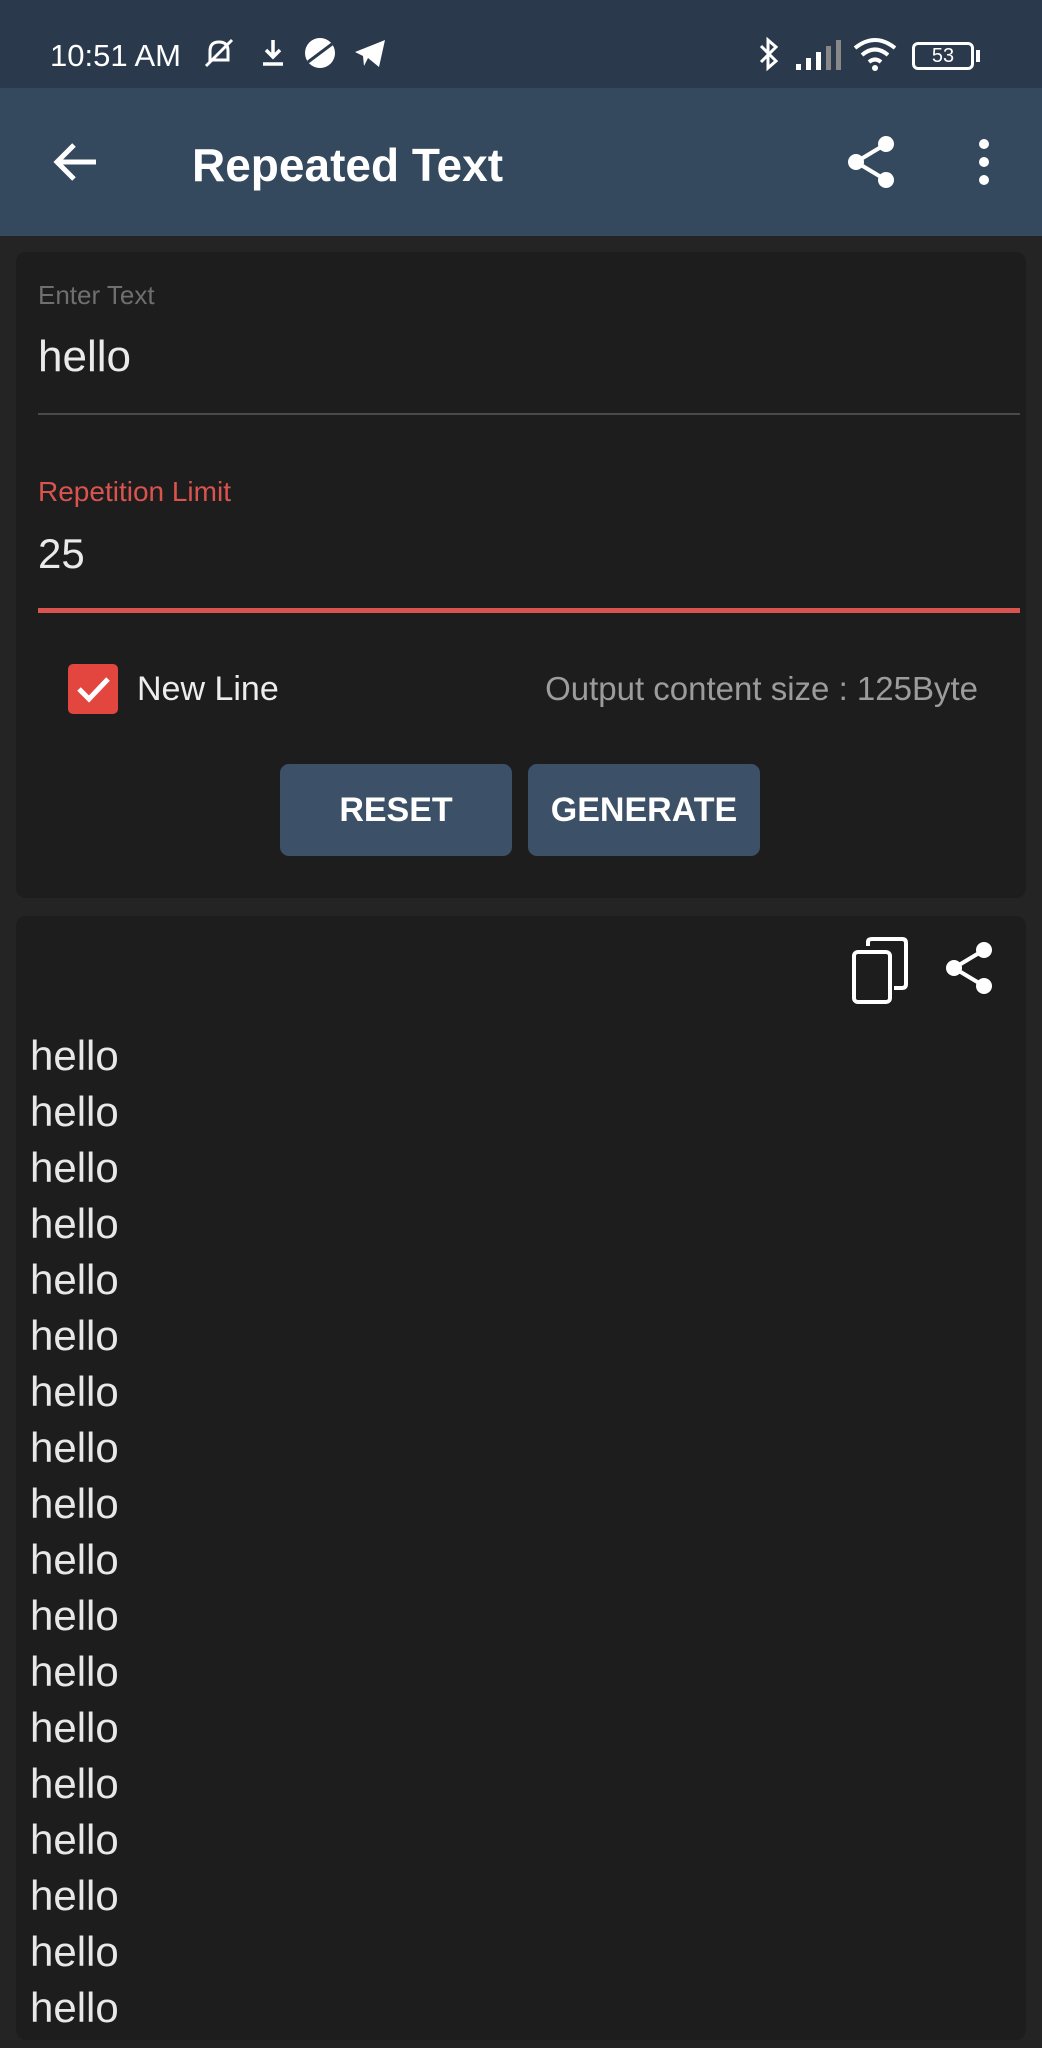 The image size is (1042, 2048). I want to click on reset-button: RESET, so click(396, 810).